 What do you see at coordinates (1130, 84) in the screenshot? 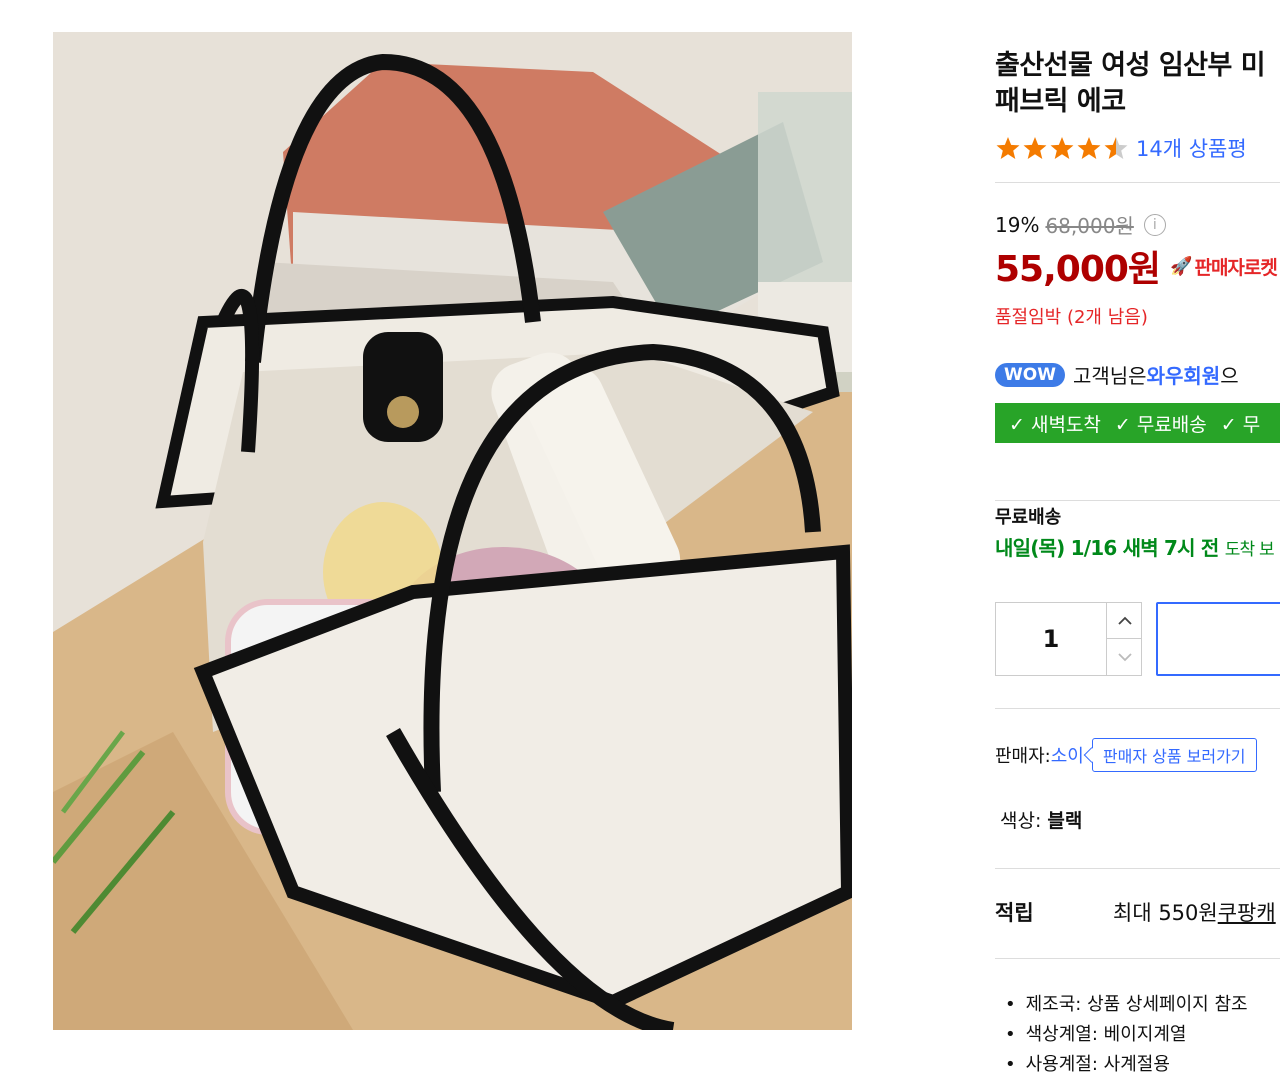
I see `product-title: 출산선물 여성 임산부 미 패브릭 에코` at bounding box center [1130, 84].